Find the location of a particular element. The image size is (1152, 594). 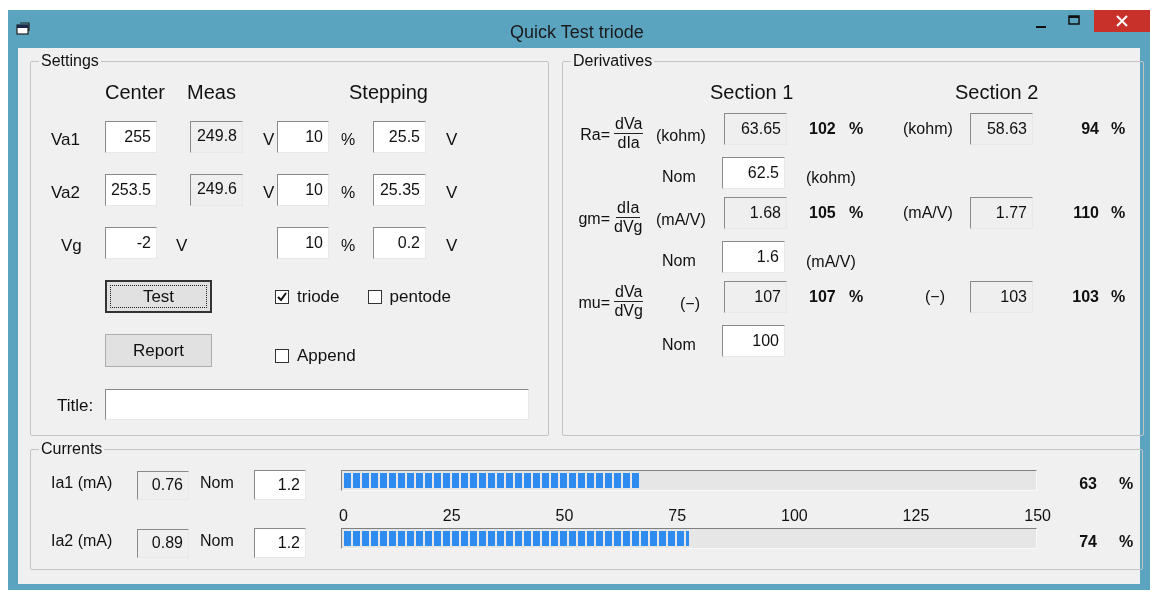

scale-label: 100 is located at coordinates (794, 516).